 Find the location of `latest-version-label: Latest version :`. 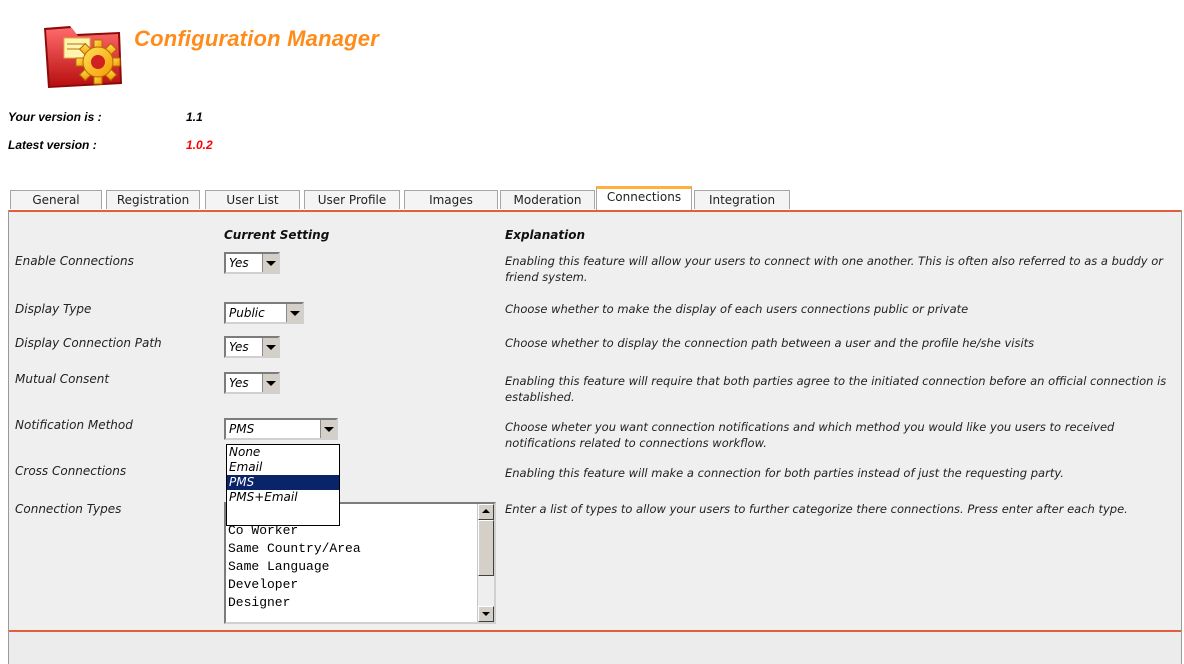

latest-version-label: Latest version : is located at coordinates (52, 145).